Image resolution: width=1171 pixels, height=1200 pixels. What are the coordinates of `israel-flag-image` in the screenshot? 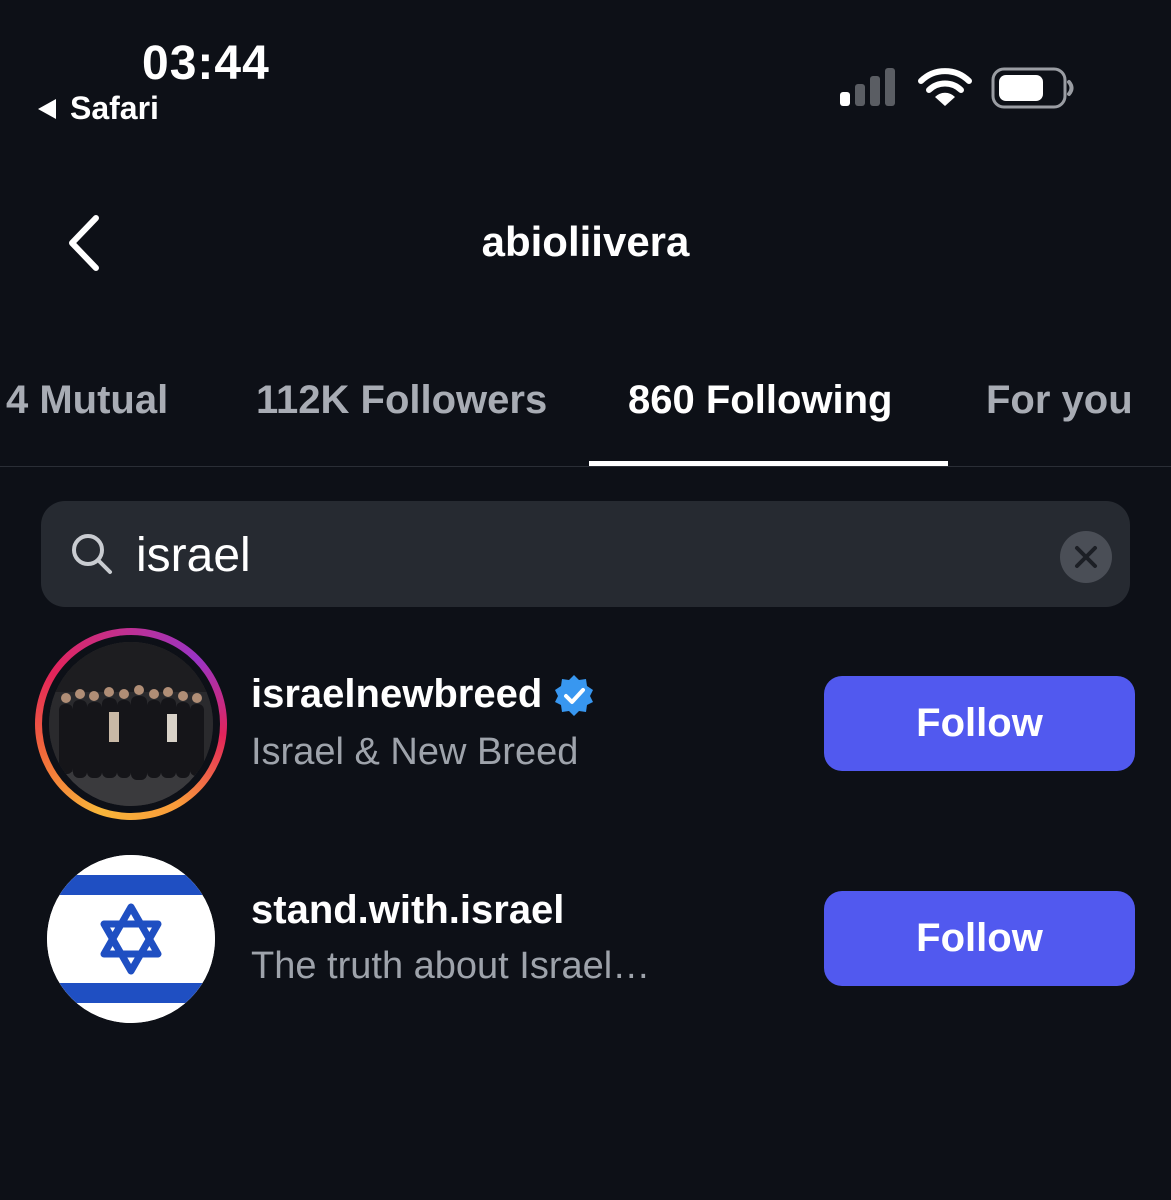 It's located at (131, 939).